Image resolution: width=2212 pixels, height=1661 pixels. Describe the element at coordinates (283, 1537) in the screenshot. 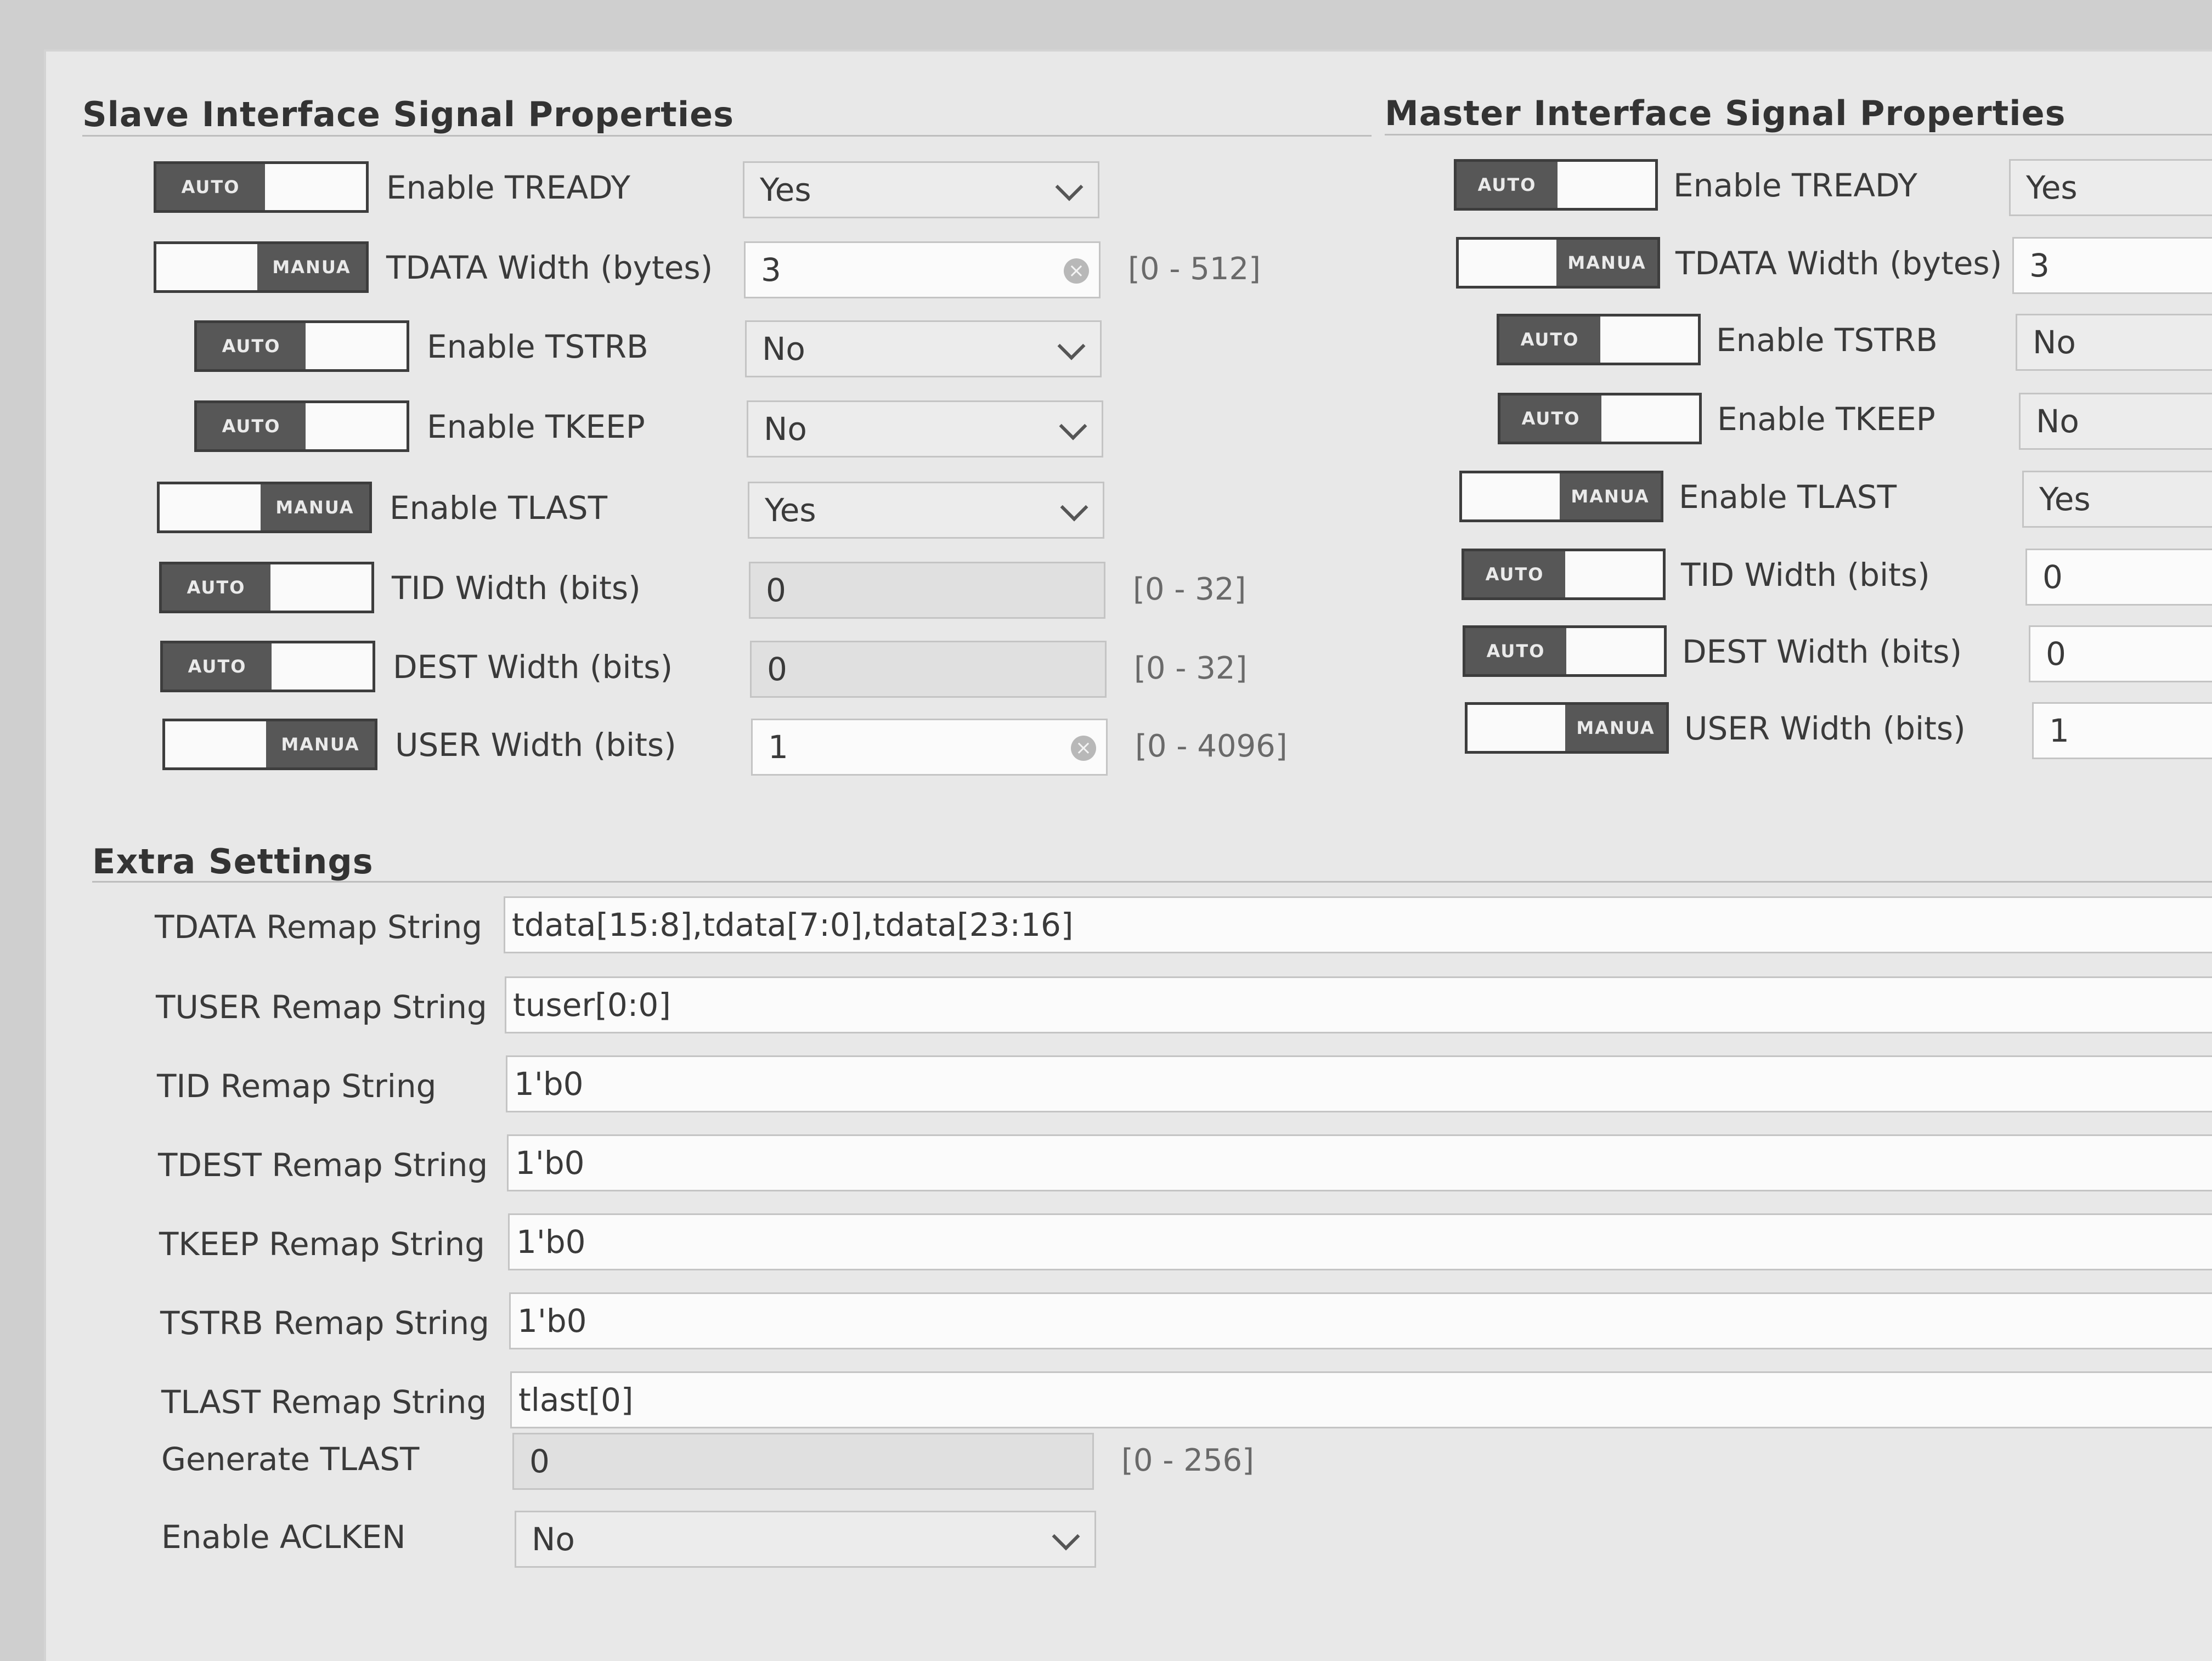

I see `enable-aclken-label: Enable ACLKEN` at that location.